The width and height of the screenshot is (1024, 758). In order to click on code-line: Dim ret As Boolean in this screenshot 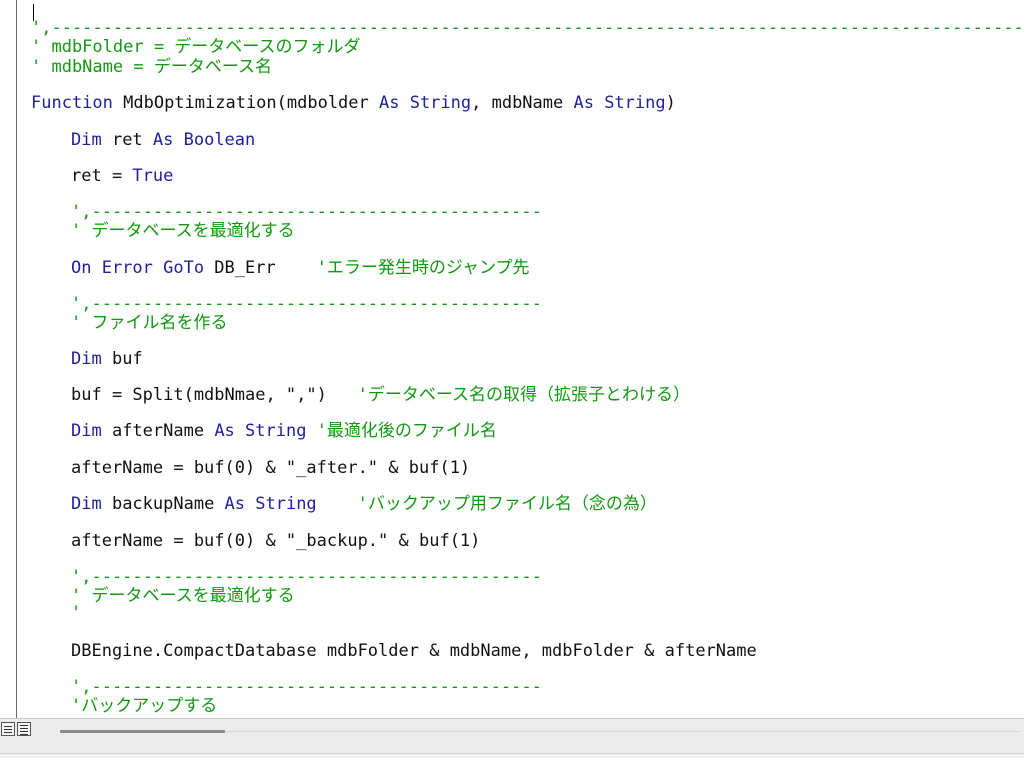, I will do `click(163, 140)`.